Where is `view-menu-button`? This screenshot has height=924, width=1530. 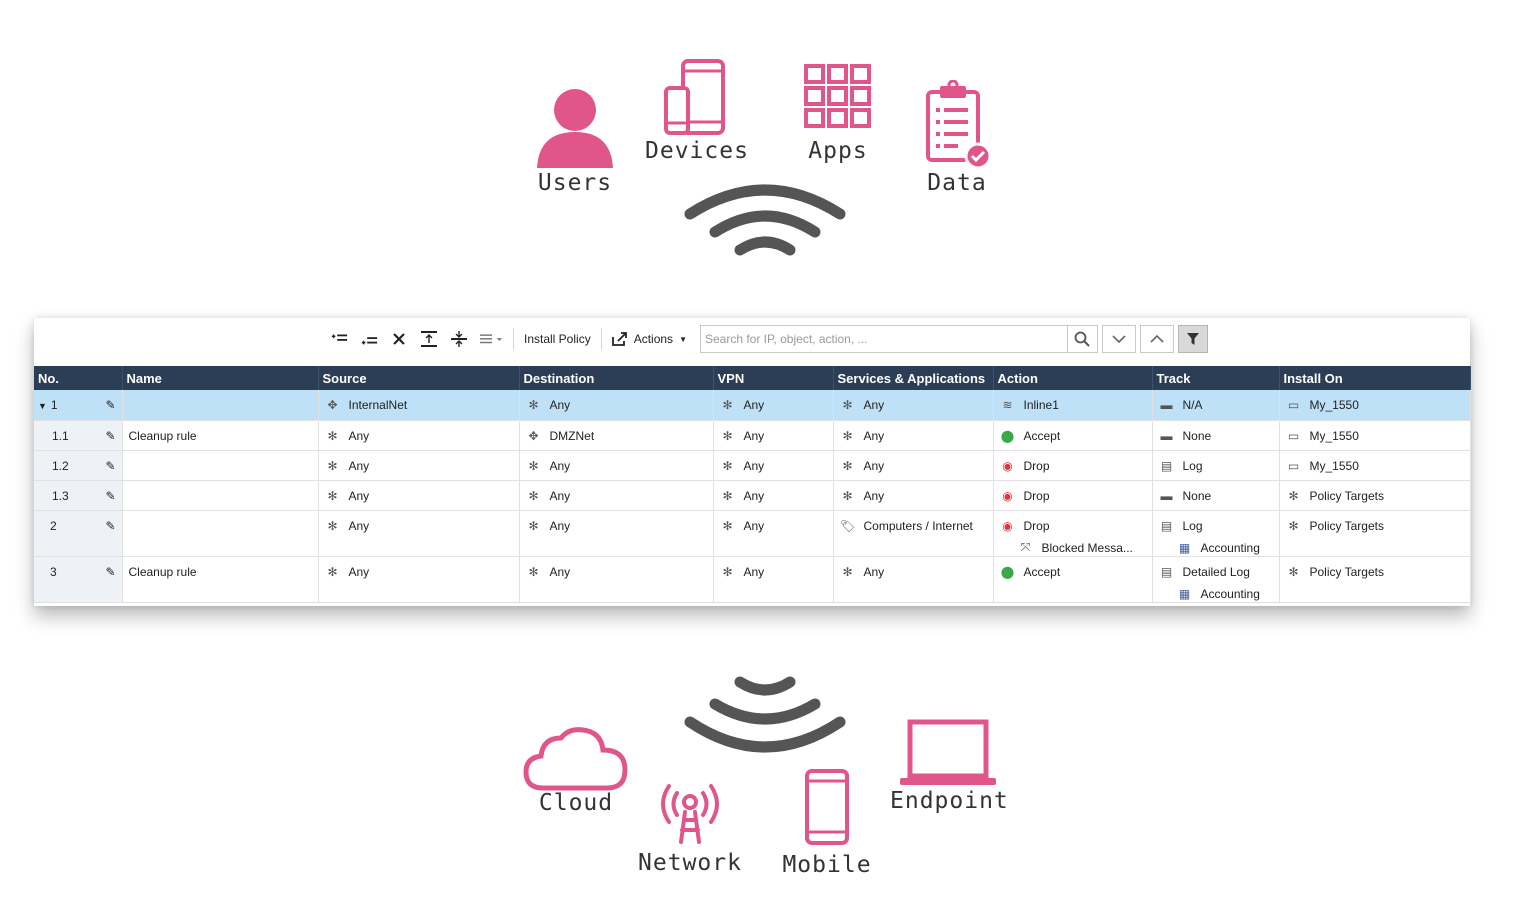 view-menu-button is located at coordinates (492, 339).